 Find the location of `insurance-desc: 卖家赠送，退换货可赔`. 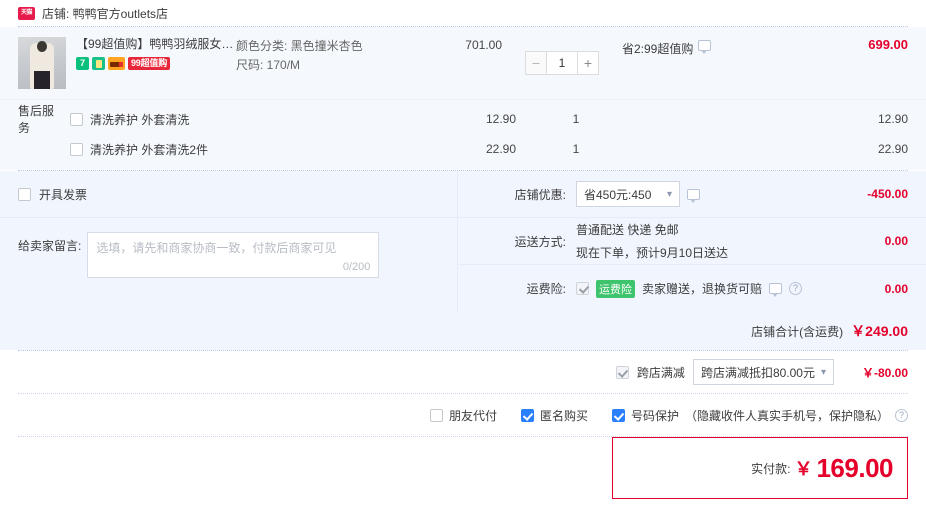

insurance-desc: 卖家赠送，退换货可赔 is located at coordinates (702, 289).